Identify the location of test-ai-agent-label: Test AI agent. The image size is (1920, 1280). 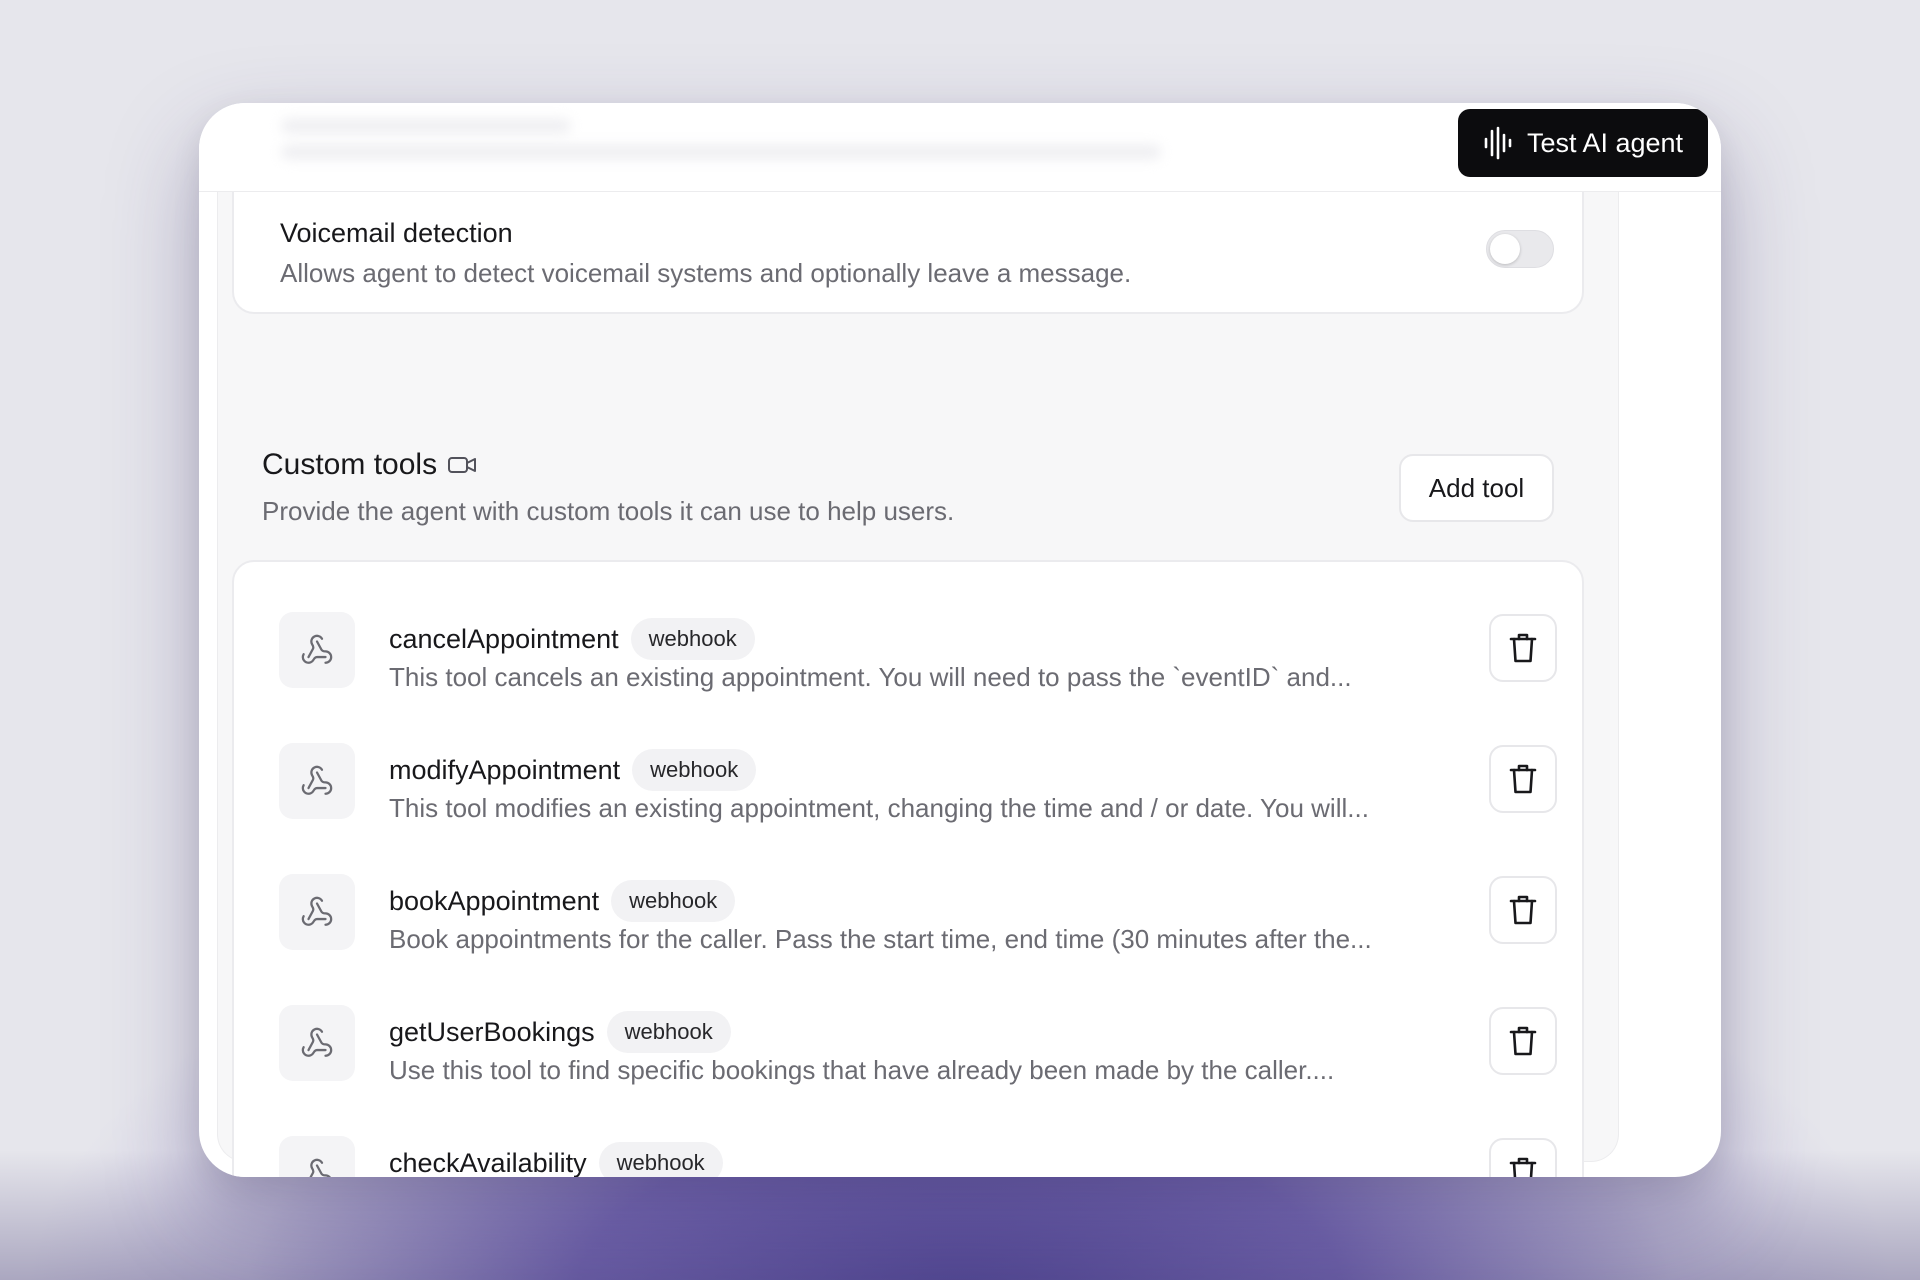
(1605, 142).